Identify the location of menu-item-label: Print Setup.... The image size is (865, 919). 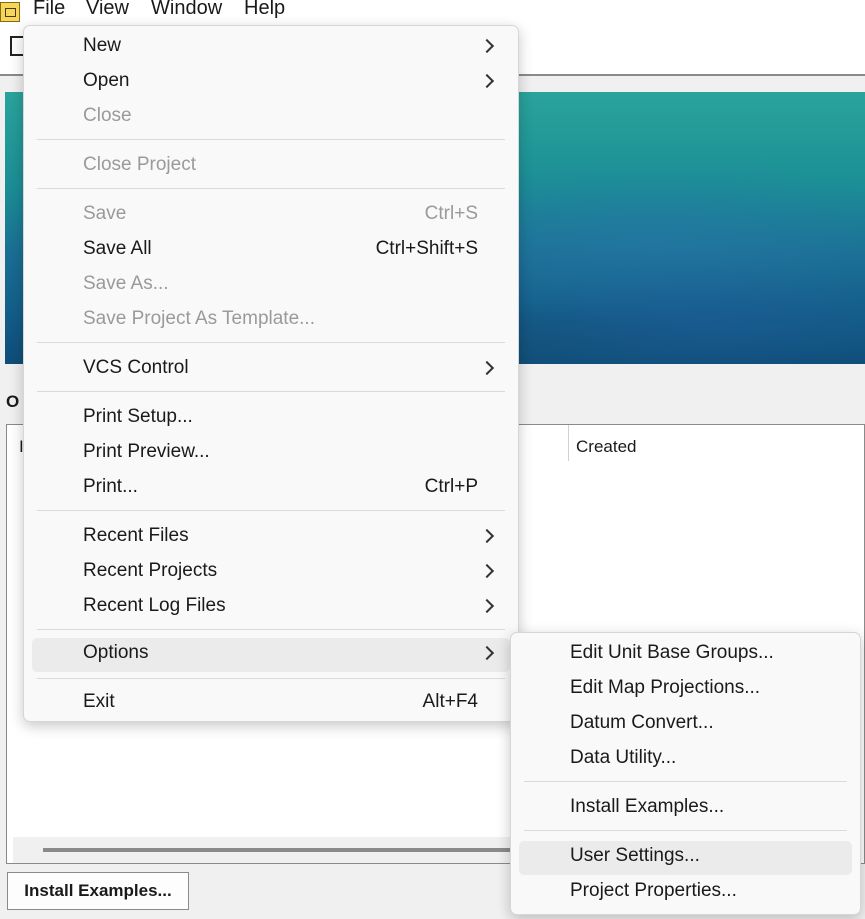
(138, 416).